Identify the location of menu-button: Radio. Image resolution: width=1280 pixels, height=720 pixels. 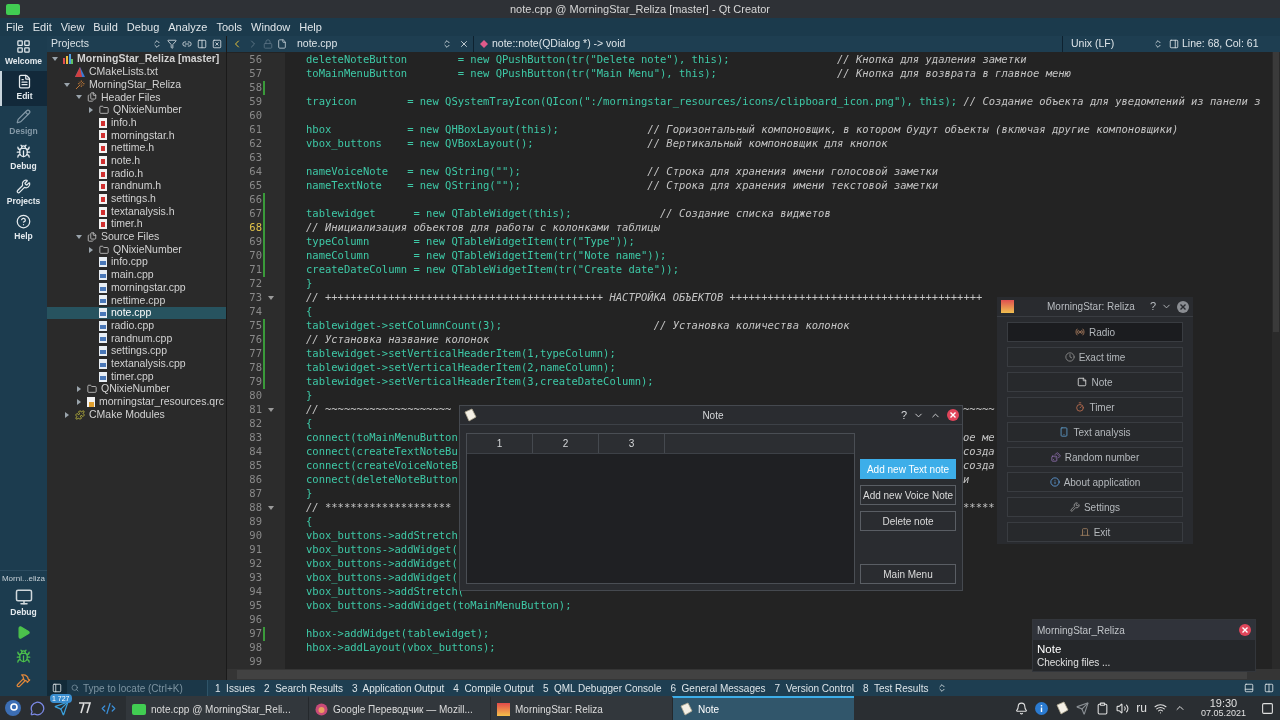
(1095, 332).